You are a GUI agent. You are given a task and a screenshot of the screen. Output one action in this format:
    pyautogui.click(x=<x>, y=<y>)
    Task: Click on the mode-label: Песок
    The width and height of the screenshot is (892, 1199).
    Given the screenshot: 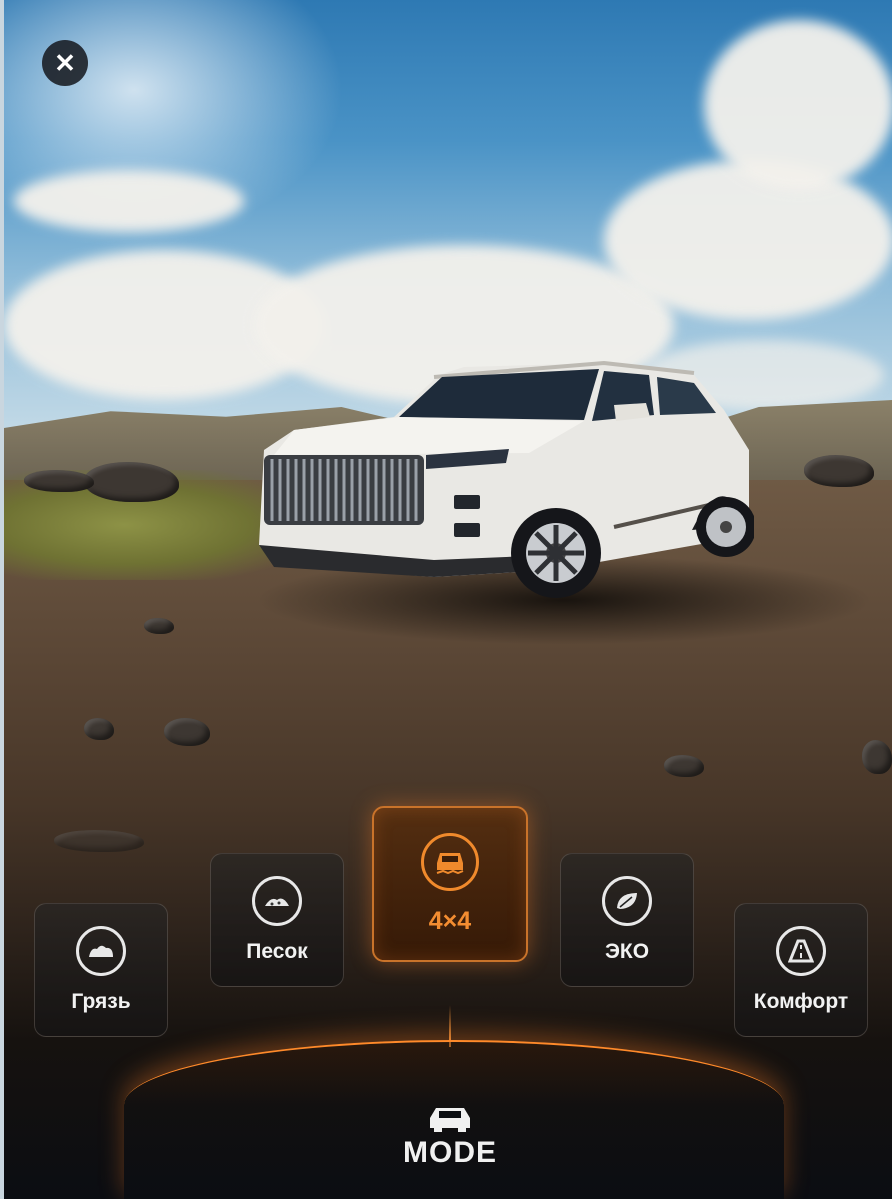 What is the action you would take?
    pyautogui.click(x=277, y=951)
    